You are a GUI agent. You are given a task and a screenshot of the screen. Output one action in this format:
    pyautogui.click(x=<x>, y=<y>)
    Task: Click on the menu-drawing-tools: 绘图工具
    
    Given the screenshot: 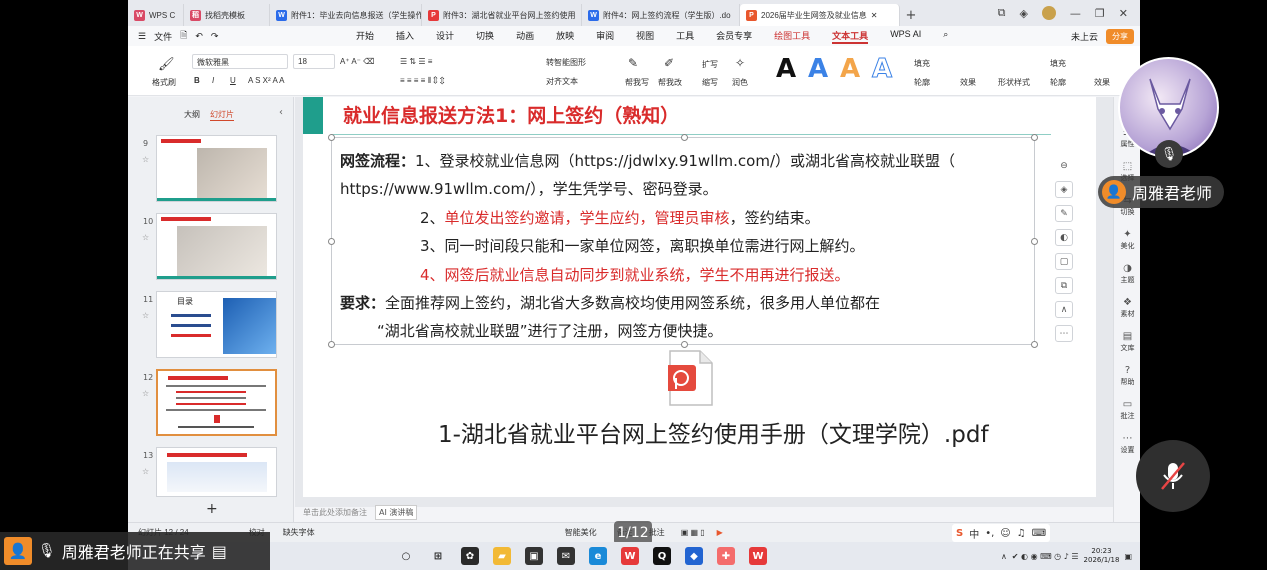 What is the action you would take?
    pyautogui.click(x=792, y=36)
    